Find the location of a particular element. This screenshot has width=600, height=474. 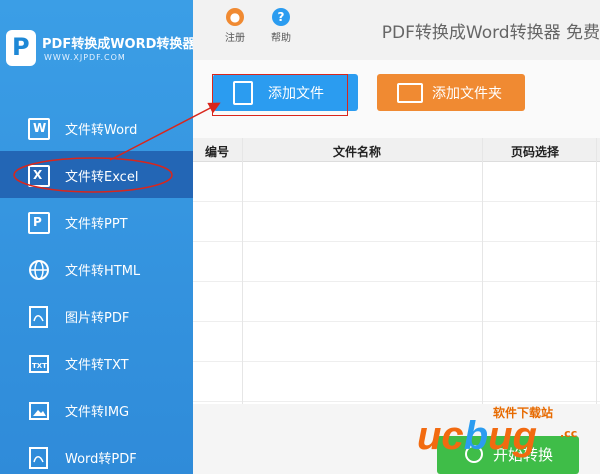

logo-title: PDF转换成WORD转换器 is located at coordinates (119, 44).